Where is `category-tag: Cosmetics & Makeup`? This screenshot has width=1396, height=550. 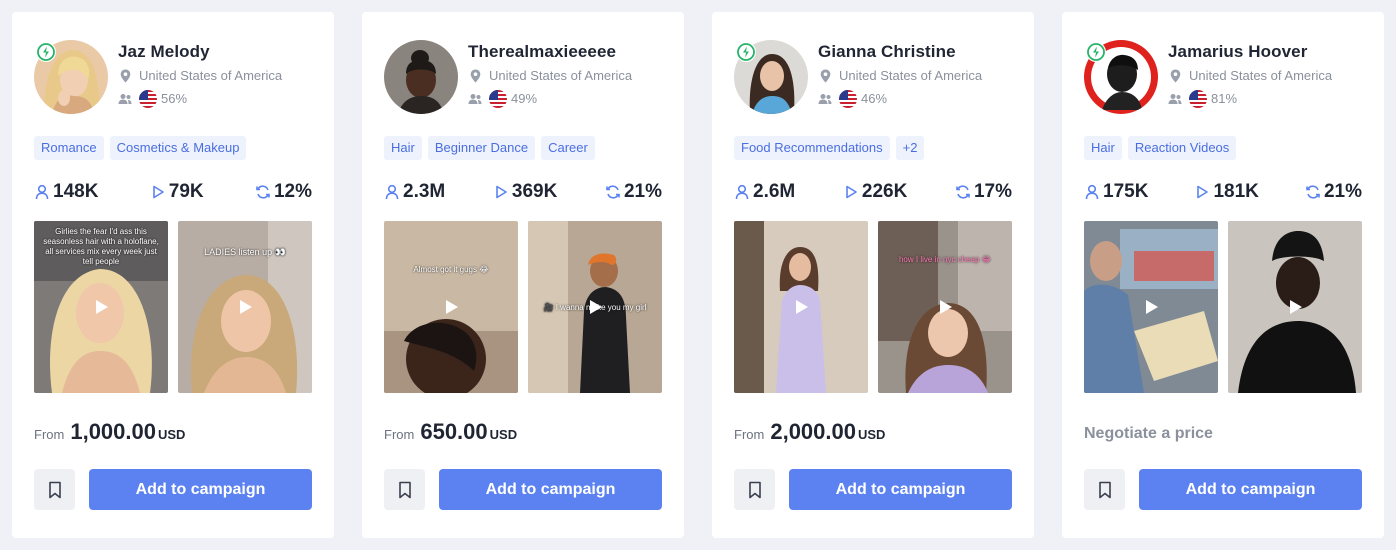
category-tag: Cosmetics & Makeup is located at coordinates (178, 148).